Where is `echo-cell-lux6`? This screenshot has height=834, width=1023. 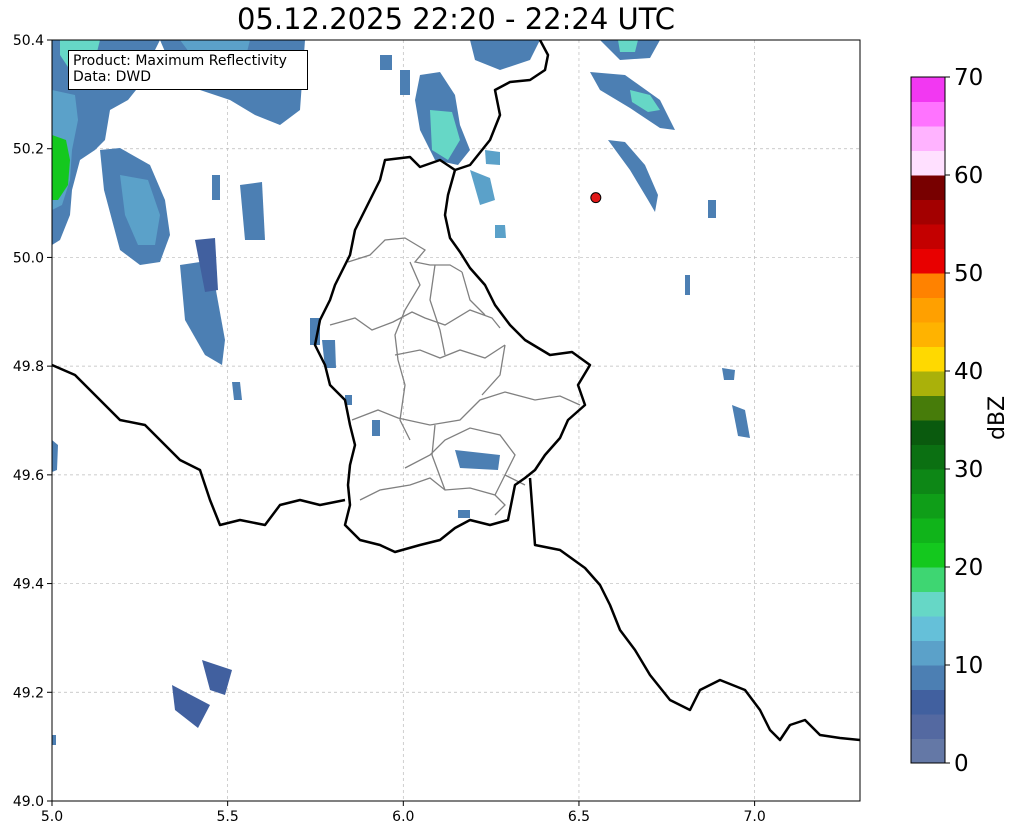 echo-cell-lux6 is located at coordinates (464, 514).